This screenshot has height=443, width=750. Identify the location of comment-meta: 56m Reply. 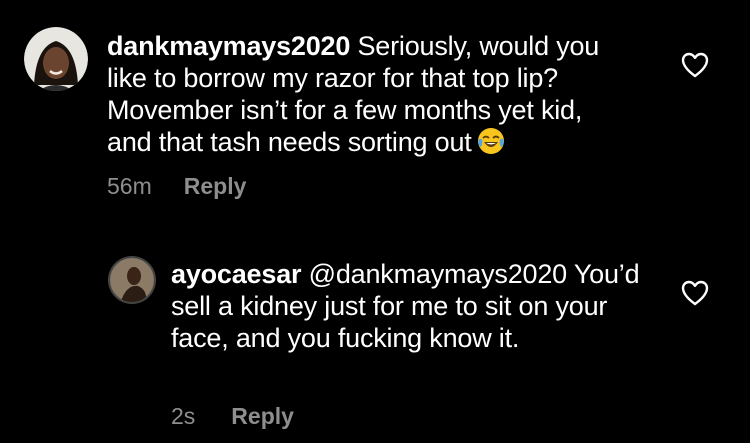
(176, 186).